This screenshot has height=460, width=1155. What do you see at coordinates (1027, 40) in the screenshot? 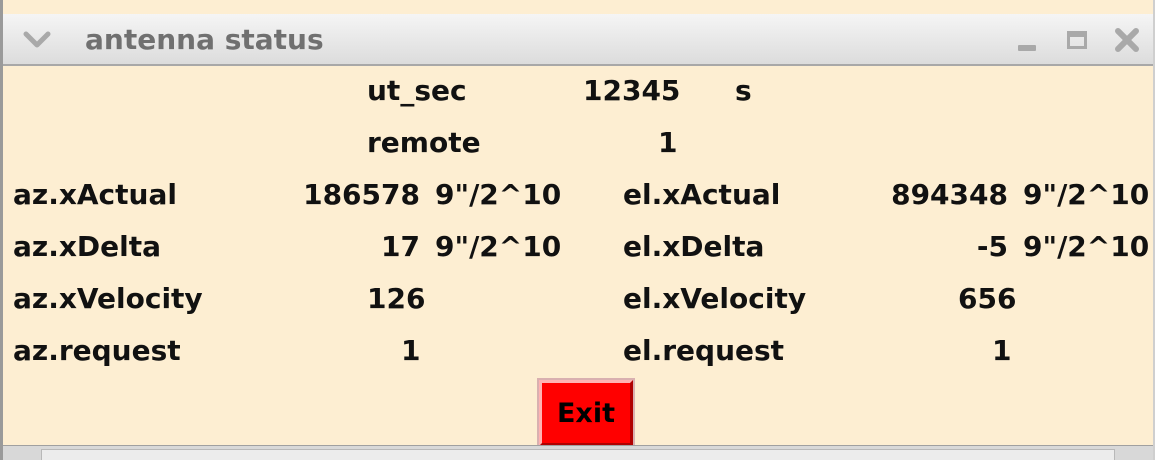
I see `minimize-icon` at bounding box center [1027, 40].